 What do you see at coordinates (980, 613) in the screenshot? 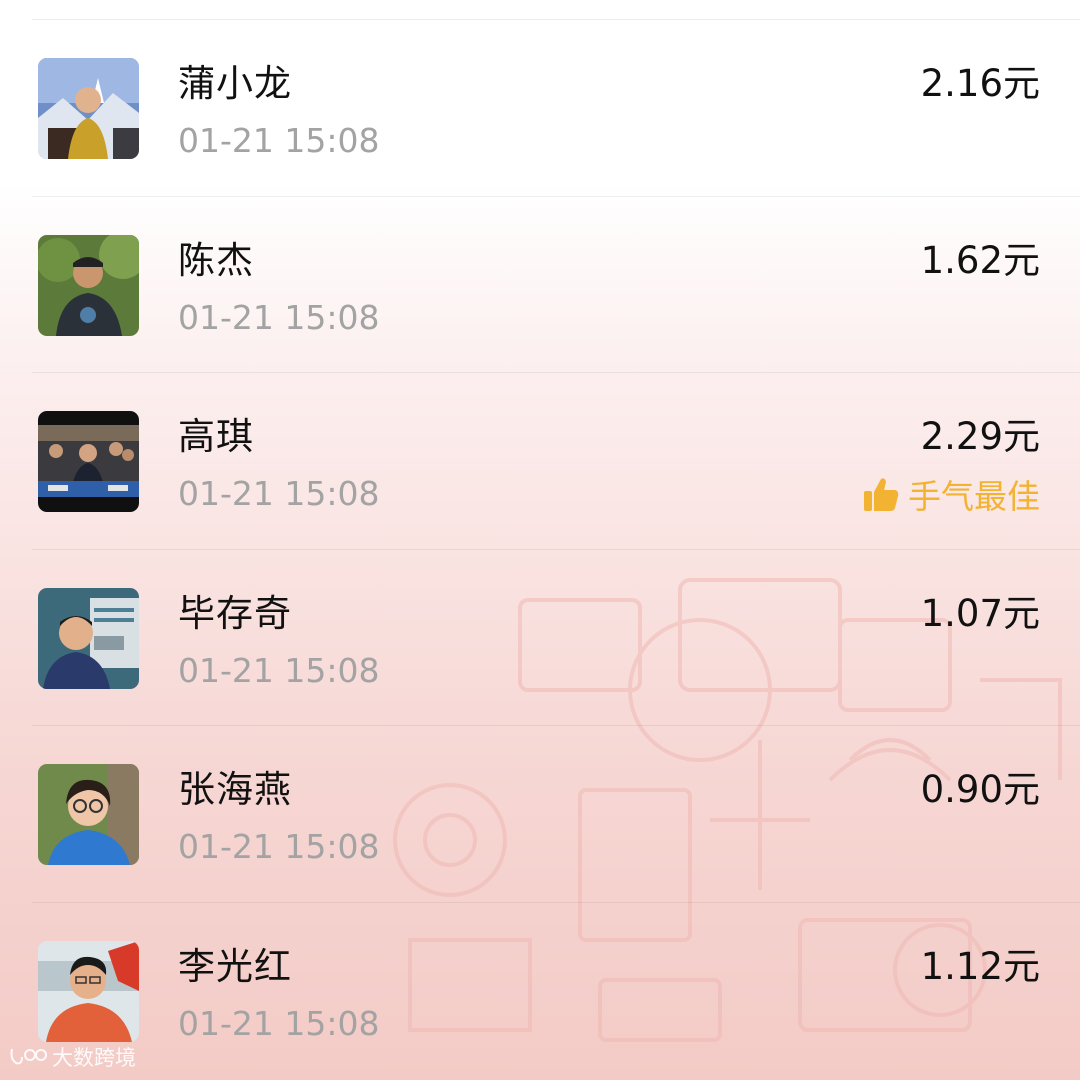
I see `amount: 1.07元` at bounding box center [980, 613].